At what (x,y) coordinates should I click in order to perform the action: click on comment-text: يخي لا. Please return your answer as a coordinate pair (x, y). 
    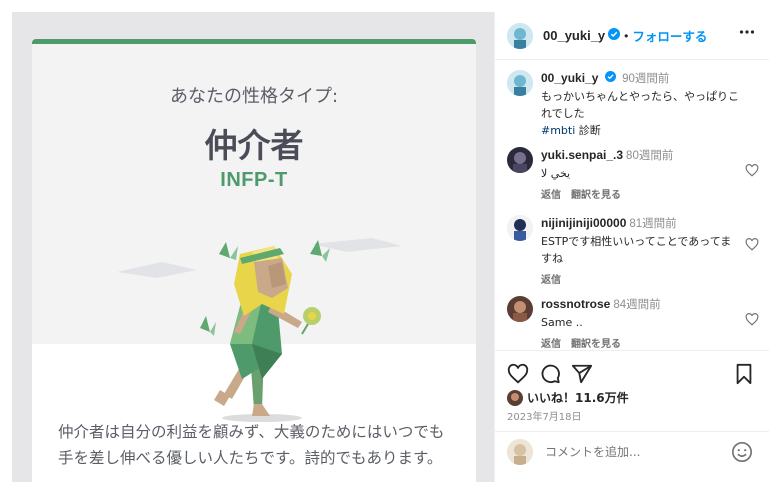
    Looking at the image, I should click on (556, 173).